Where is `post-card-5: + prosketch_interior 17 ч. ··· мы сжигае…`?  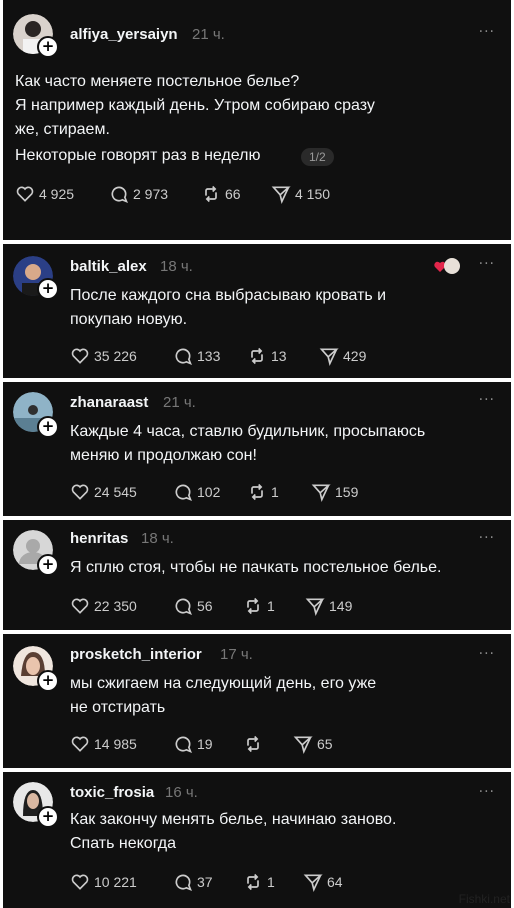
post-card-5: + prosketch_interior 17 ч. ··· мы сжигае… is located at coordinates (257, 701).